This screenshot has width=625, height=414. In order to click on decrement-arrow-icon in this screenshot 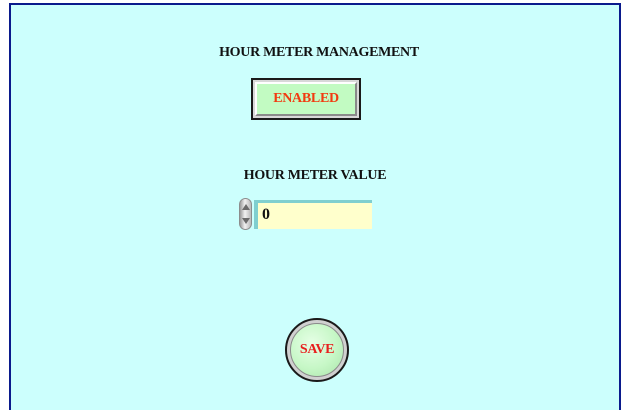, I will do `click(246, 221)`.